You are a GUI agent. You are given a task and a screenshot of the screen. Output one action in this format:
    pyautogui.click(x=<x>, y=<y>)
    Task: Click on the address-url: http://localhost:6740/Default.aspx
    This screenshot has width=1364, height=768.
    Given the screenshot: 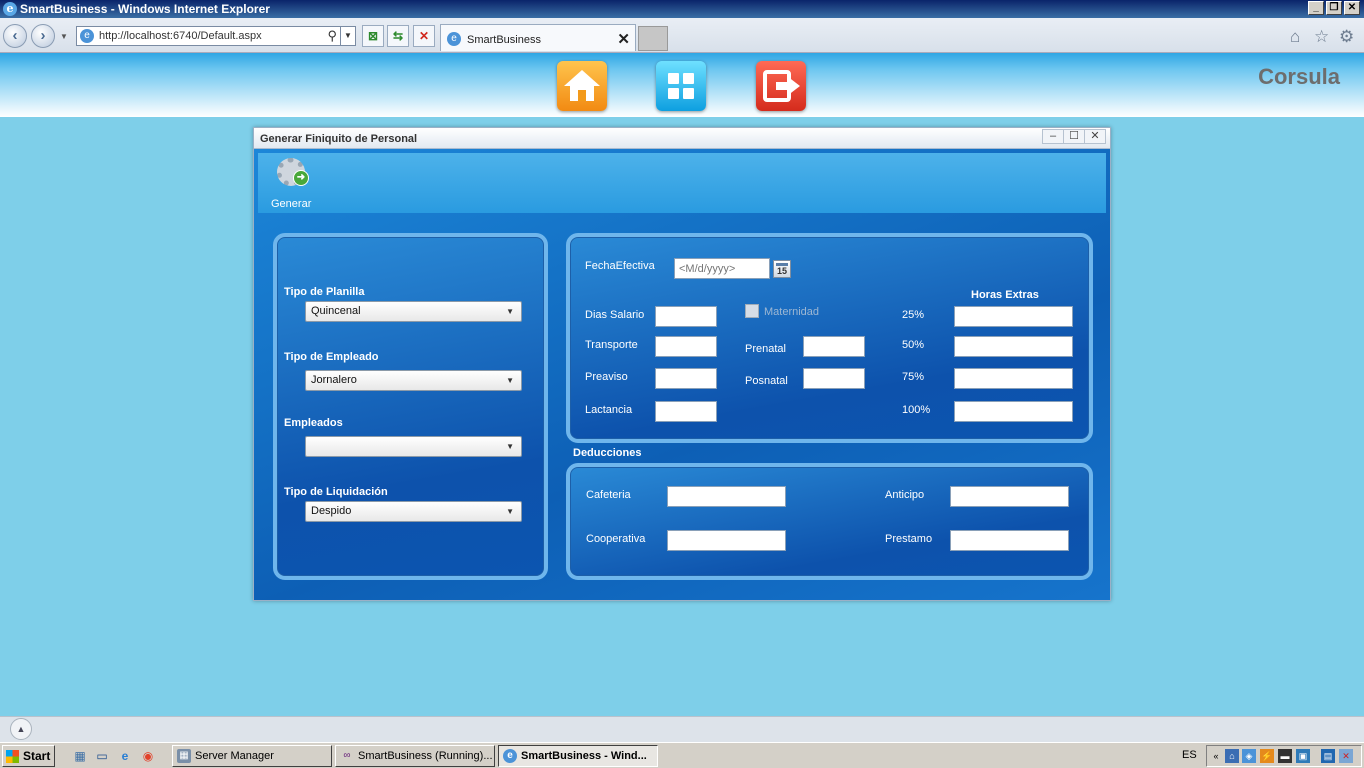 What is the action you would take?
    pyautogui.click(x=180, y=36)
    